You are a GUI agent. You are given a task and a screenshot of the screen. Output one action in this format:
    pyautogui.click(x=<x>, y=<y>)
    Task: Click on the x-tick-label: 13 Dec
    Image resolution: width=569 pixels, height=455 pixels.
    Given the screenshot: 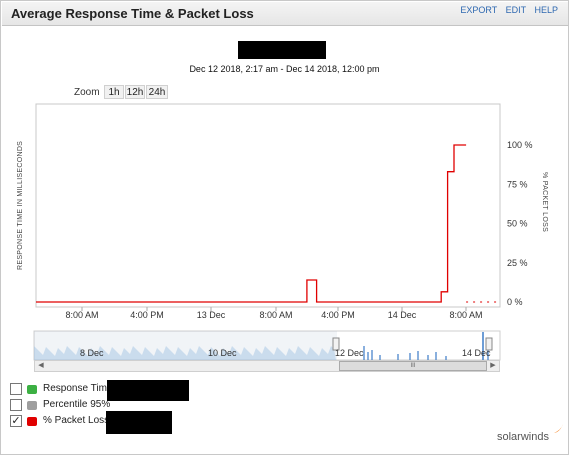 What is the action you would take?
    pyautogui.click(x=211, y=315)
    